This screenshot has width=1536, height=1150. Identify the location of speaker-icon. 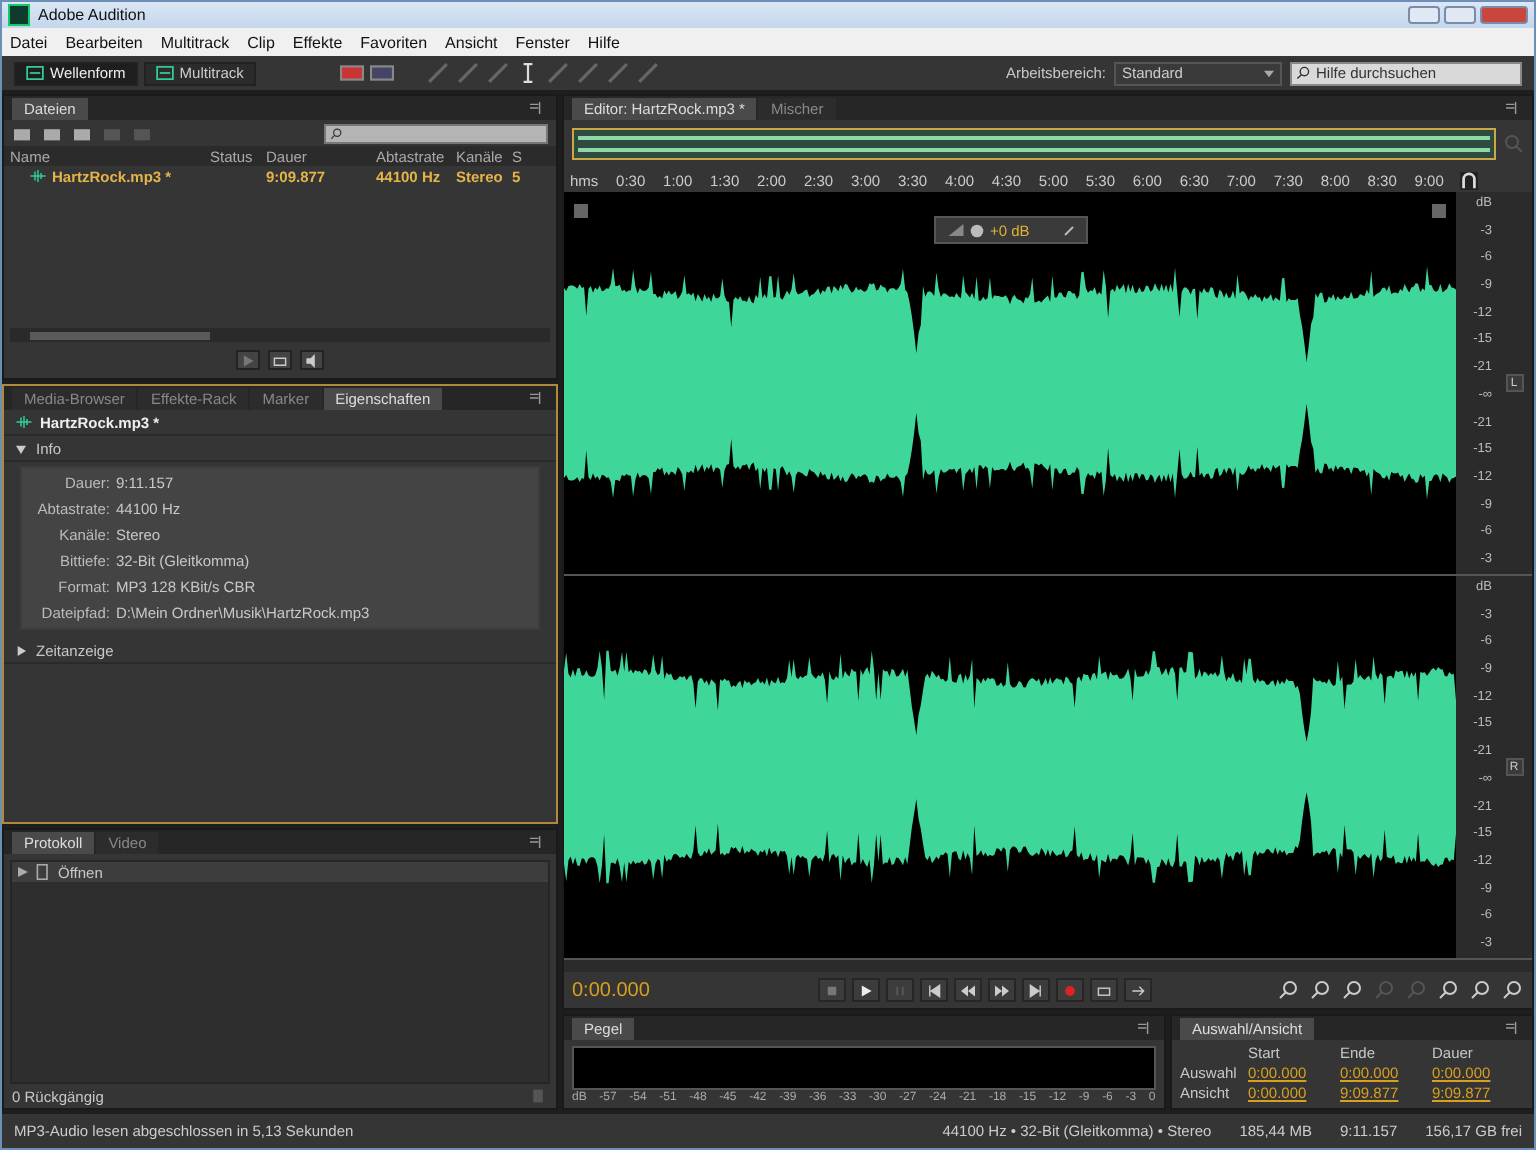
(312, 360).